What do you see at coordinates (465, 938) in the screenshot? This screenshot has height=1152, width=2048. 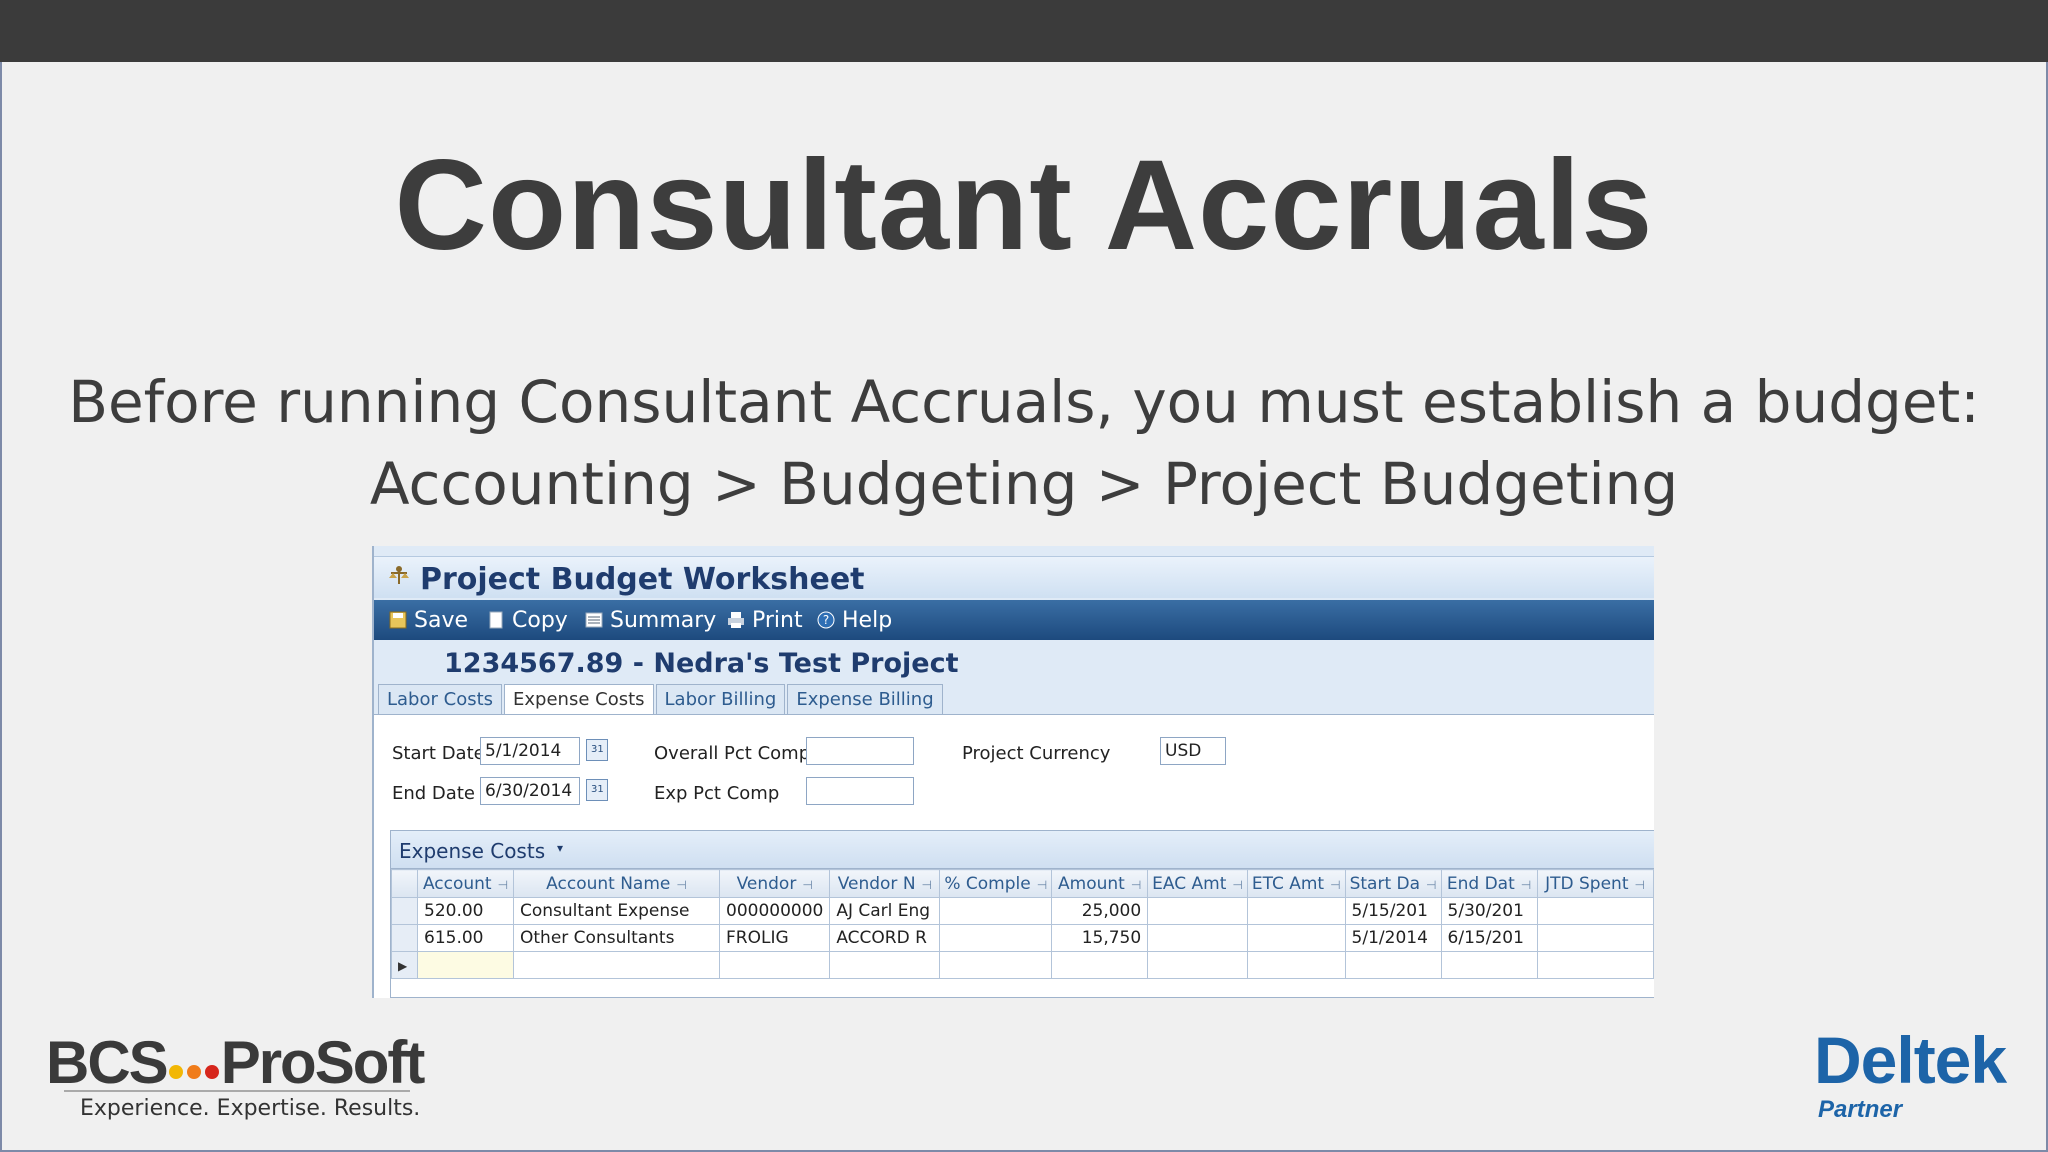 I see `table-cell: 615.00` at bounding box center [465, 938].